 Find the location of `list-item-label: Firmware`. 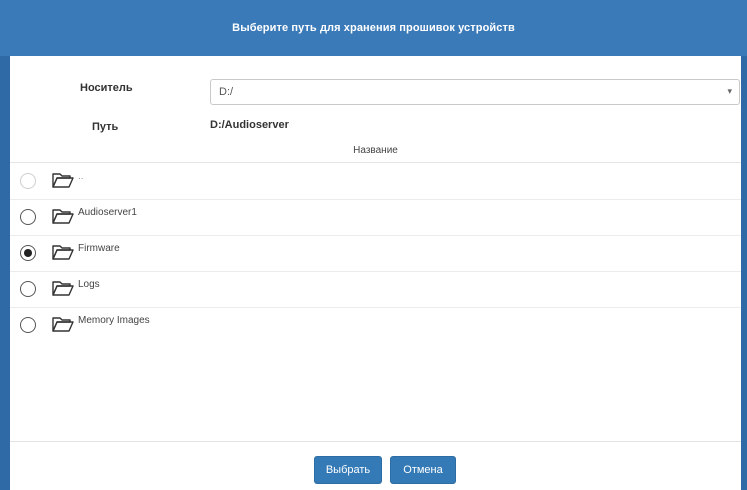

list-item-label: Firmware is located at coordinates (99, 248).